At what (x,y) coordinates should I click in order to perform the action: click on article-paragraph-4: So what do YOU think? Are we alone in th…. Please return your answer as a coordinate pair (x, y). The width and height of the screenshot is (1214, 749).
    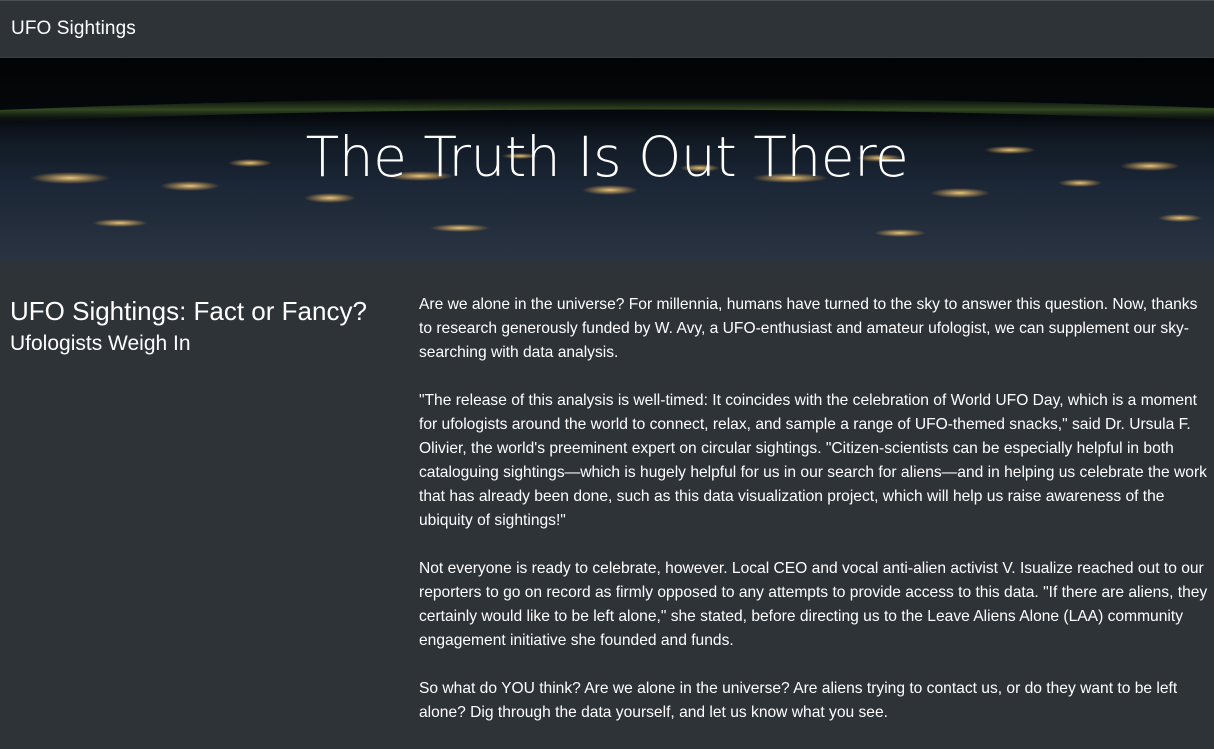
    Looking at the image, I should click on (798, 700).